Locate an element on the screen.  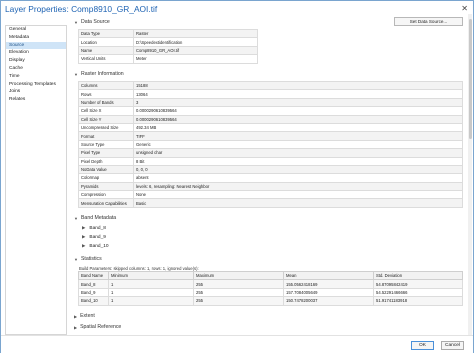
table-row: NoData Value 0, 0, 0 is located at coordinates (270, 169).